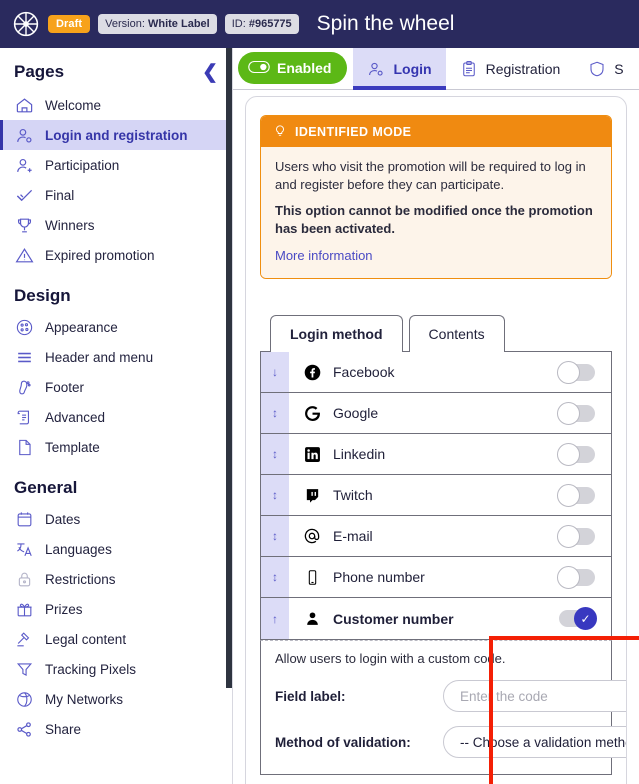 The image size is (639, 784). I want to click on more-information-link: More information, so click(324, 256).